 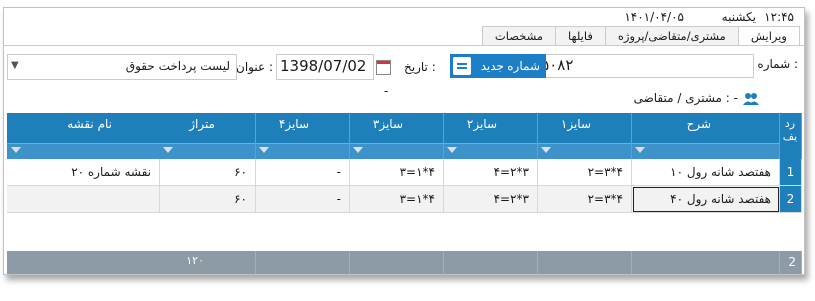 I want to click on col-header-size2: سایز۲, so click(x=490, y=136).